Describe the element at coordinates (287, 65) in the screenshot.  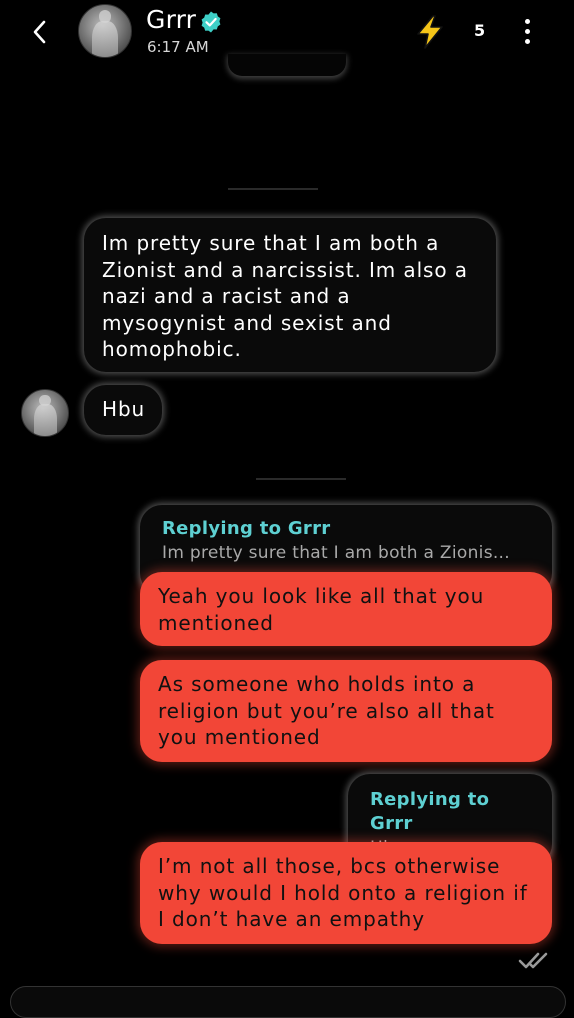
I see `previous-message-bubble-edge` at that location.